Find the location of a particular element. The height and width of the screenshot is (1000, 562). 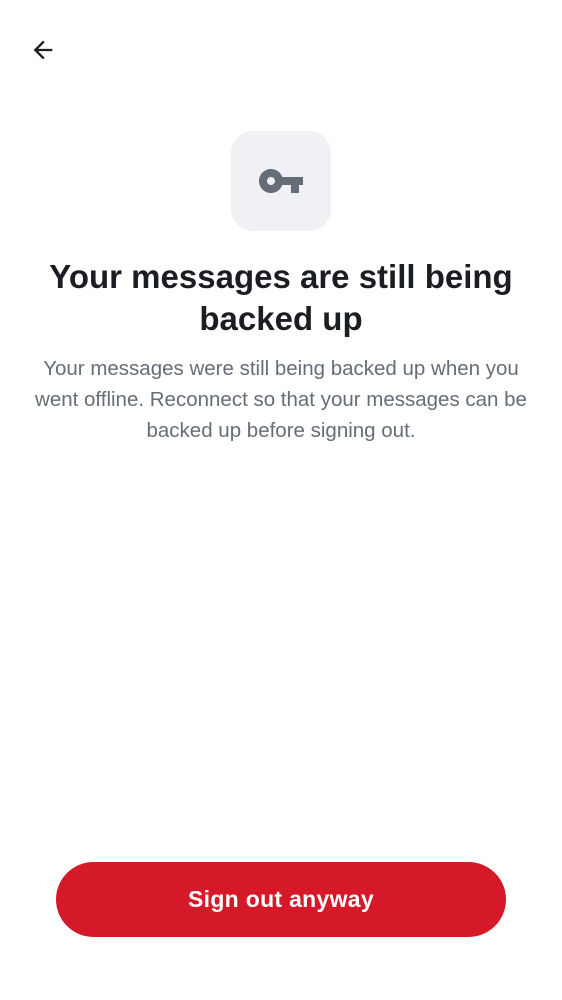

key-icon is located at coordinates (281, 181).